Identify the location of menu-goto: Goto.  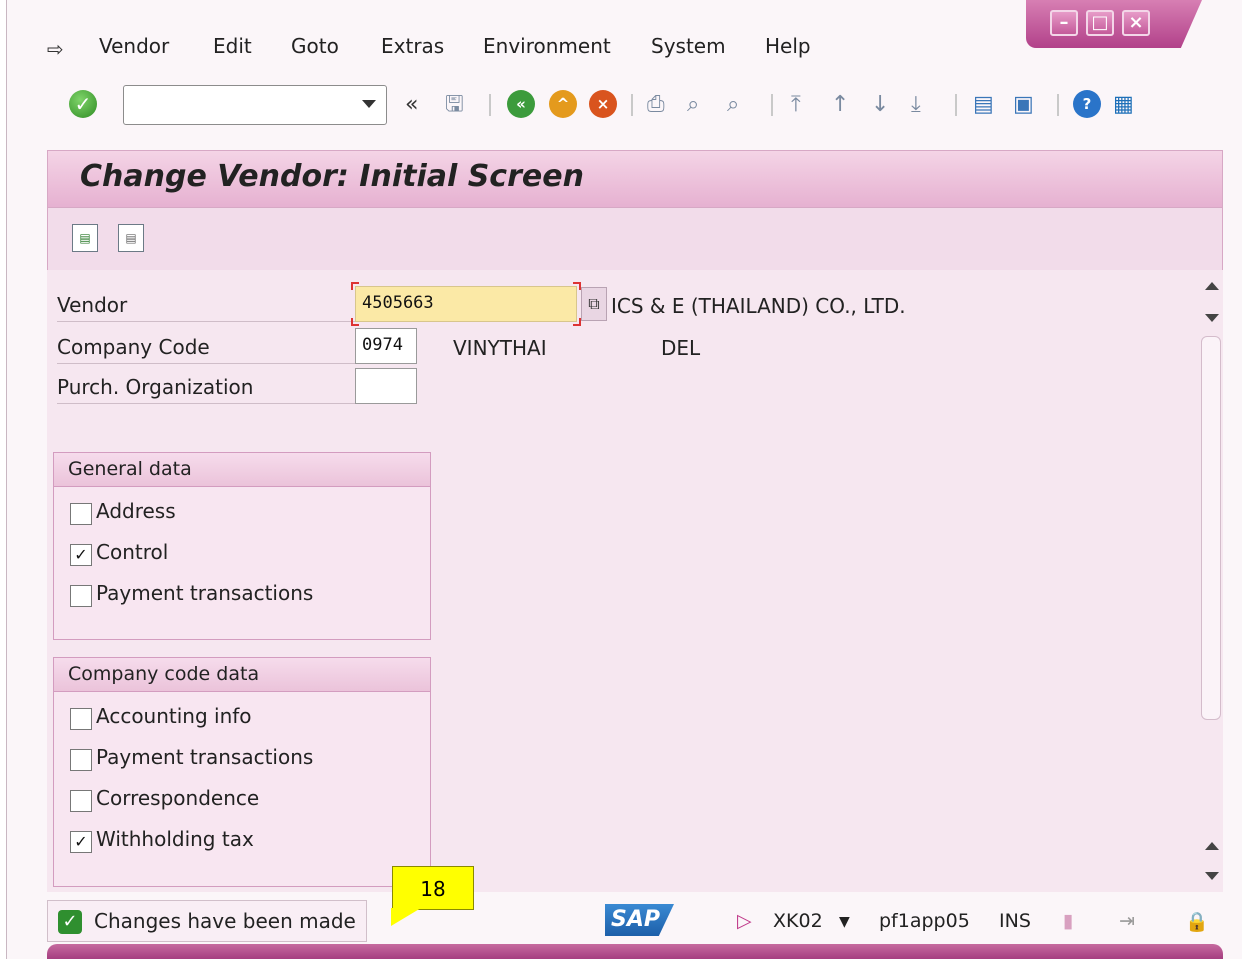
(315, 46).